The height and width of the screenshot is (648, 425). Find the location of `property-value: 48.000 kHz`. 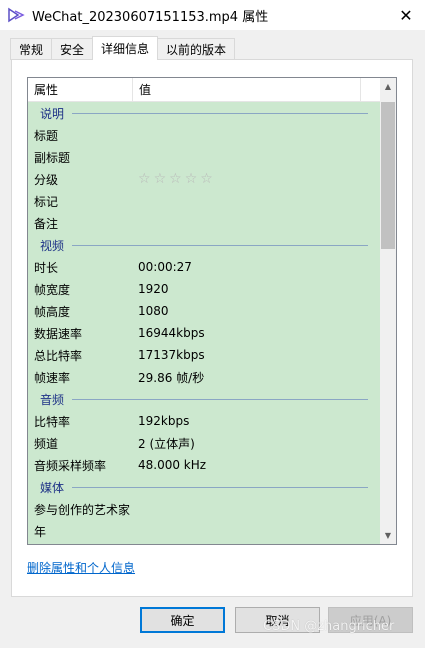

property-value: 48.000 kHz is located at coordinates (172, 465).